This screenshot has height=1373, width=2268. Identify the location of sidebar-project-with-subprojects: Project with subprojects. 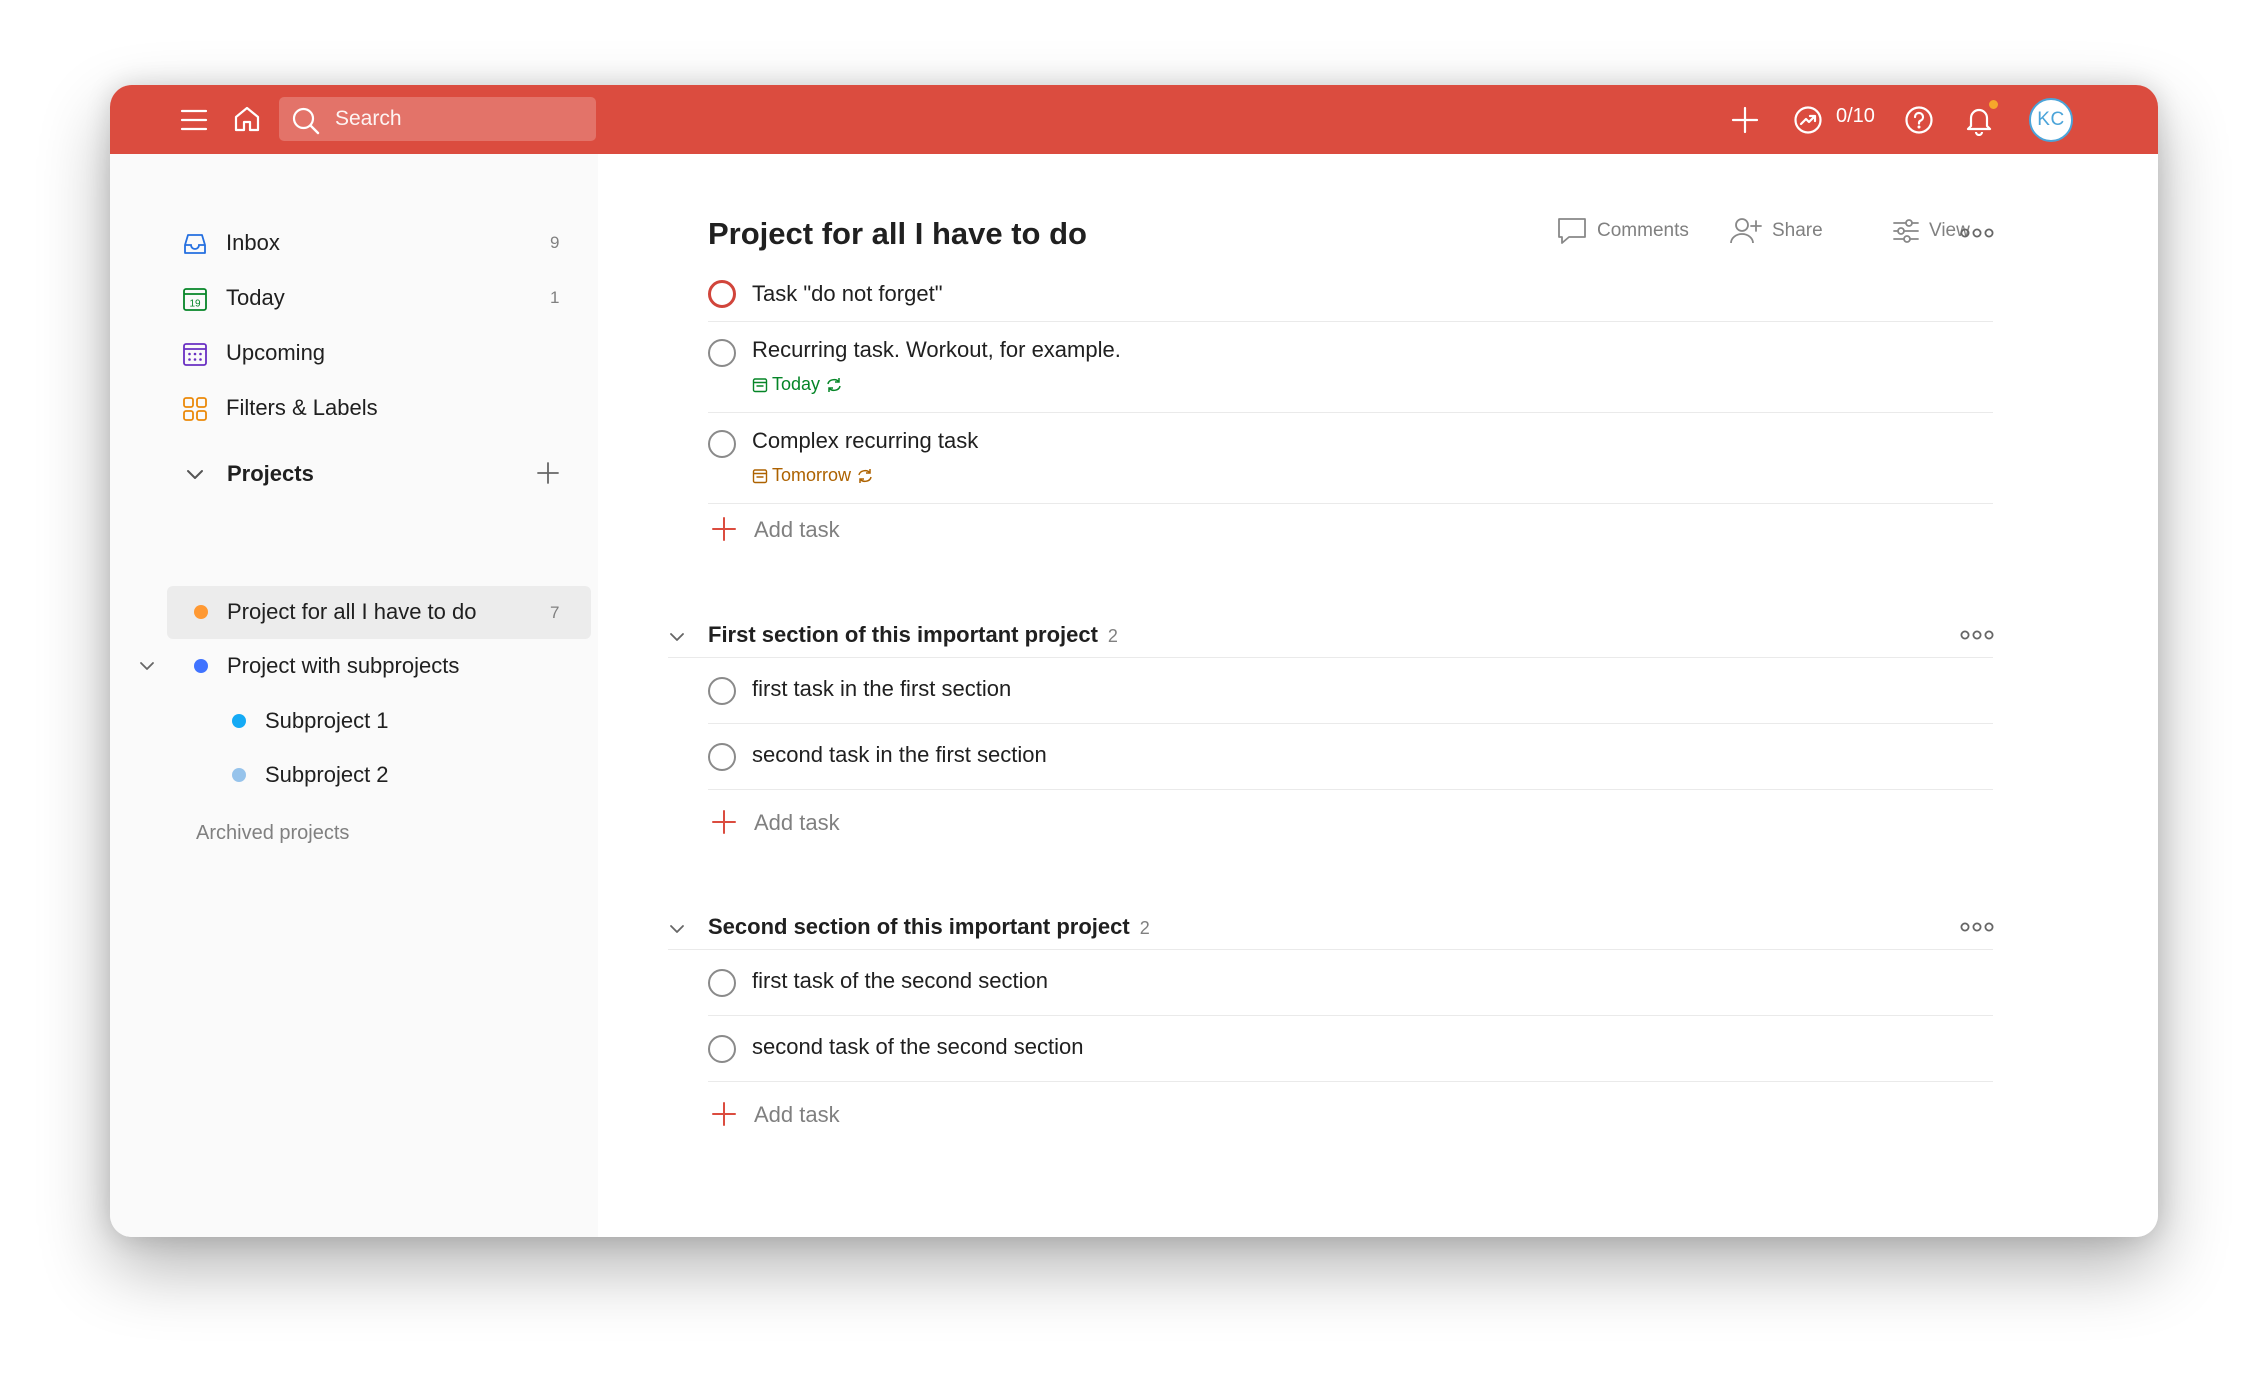
(350, 666).